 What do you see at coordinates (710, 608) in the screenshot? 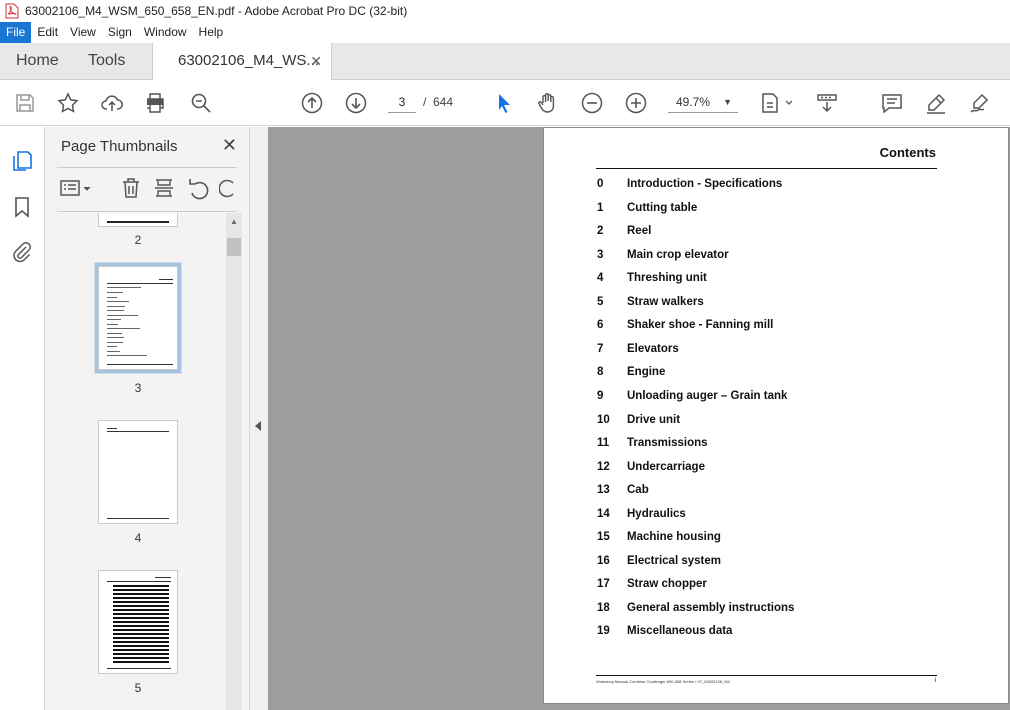
I see `toc-entry-title: General assembly instructions` at bounding box center [710, 608].